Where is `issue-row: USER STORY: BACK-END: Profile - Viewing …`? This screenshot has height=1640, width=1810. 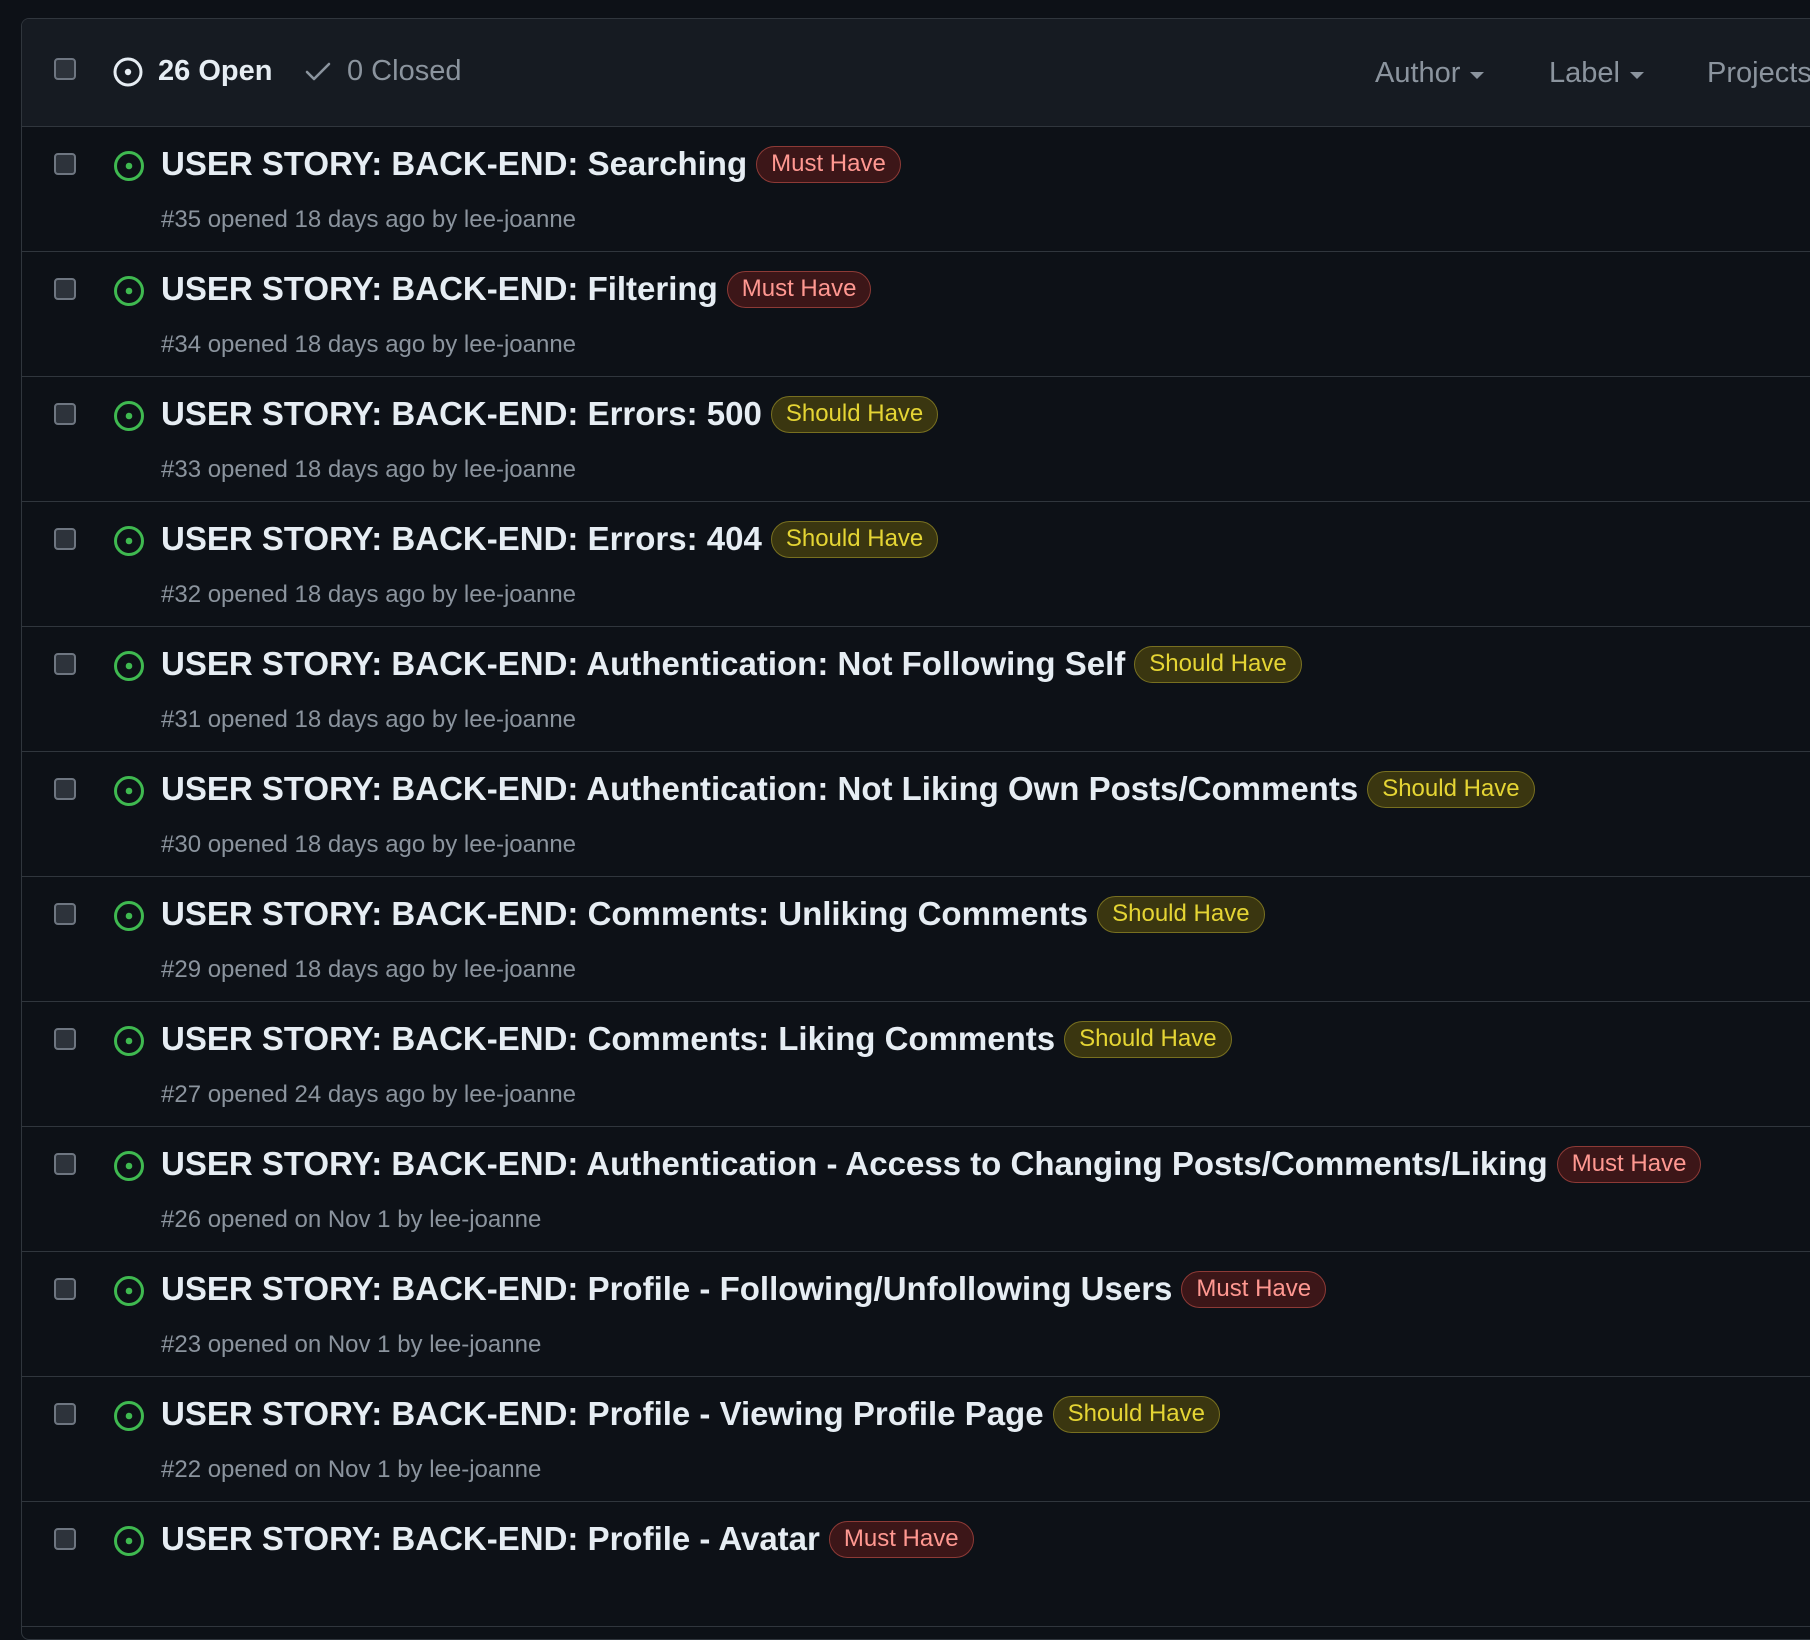
issue-row: USER STORY: BACK-END: Profile - Viewing … is located at coordinates (916, 1439).